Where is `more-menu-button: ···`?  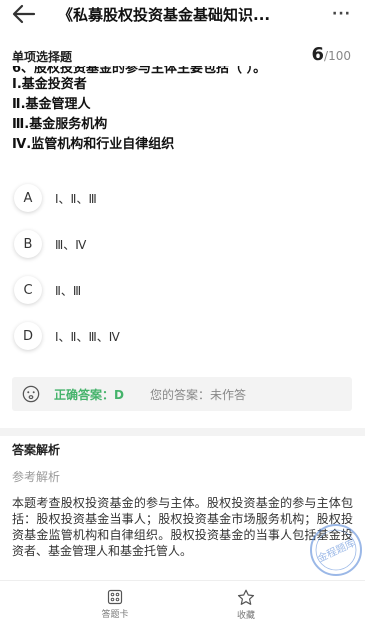 more-menu-button: ··· is located at coordinates (341, 14).